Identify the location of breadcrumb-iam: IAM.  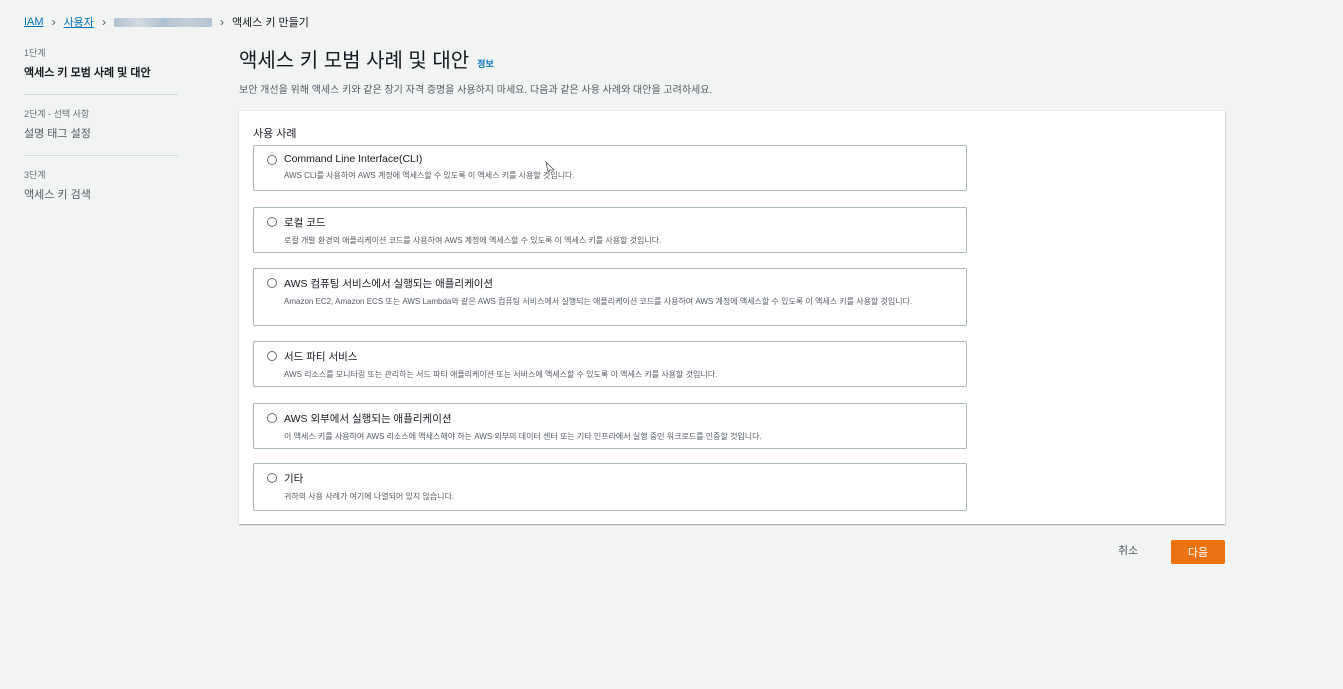
(34, 22).